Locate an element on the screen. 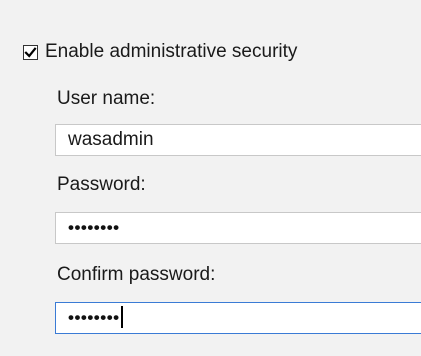 The image size is (421, 356). text-caret is located at coordinates (121, 316).